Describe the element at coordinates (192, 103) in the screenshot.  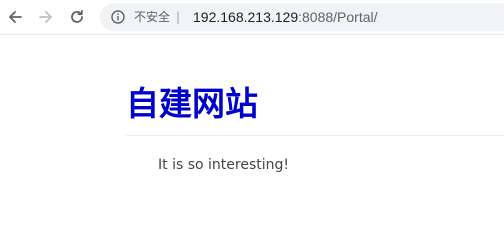
I see `page-title: 自建网站` at that location.